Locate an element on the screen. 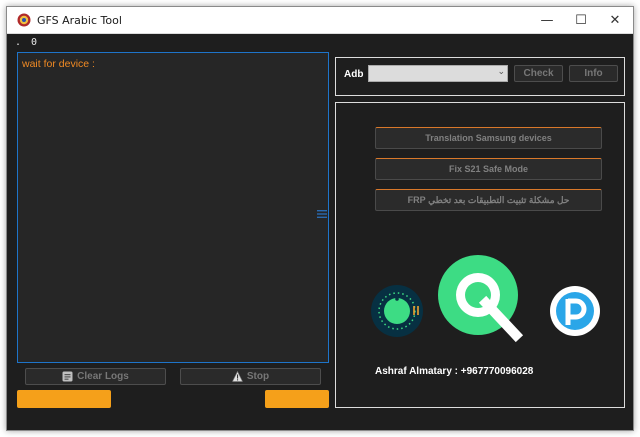 The image size is (640, 437). progress-bar-left is located at coordinates (64, 399).